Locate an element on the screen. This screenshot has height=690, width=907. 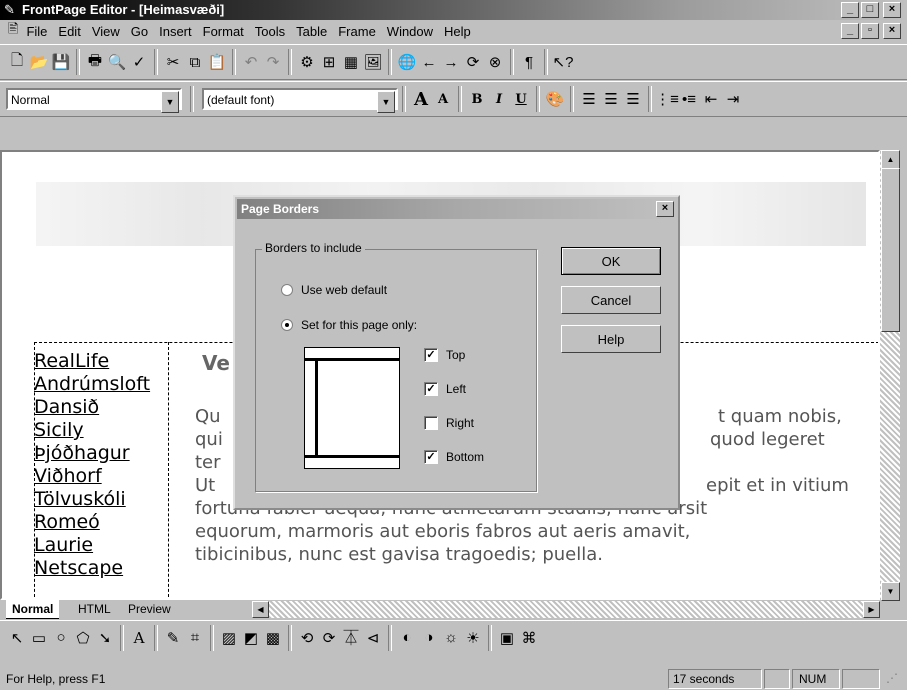
nav-link: Netscape is located at coordinates (92, 568).